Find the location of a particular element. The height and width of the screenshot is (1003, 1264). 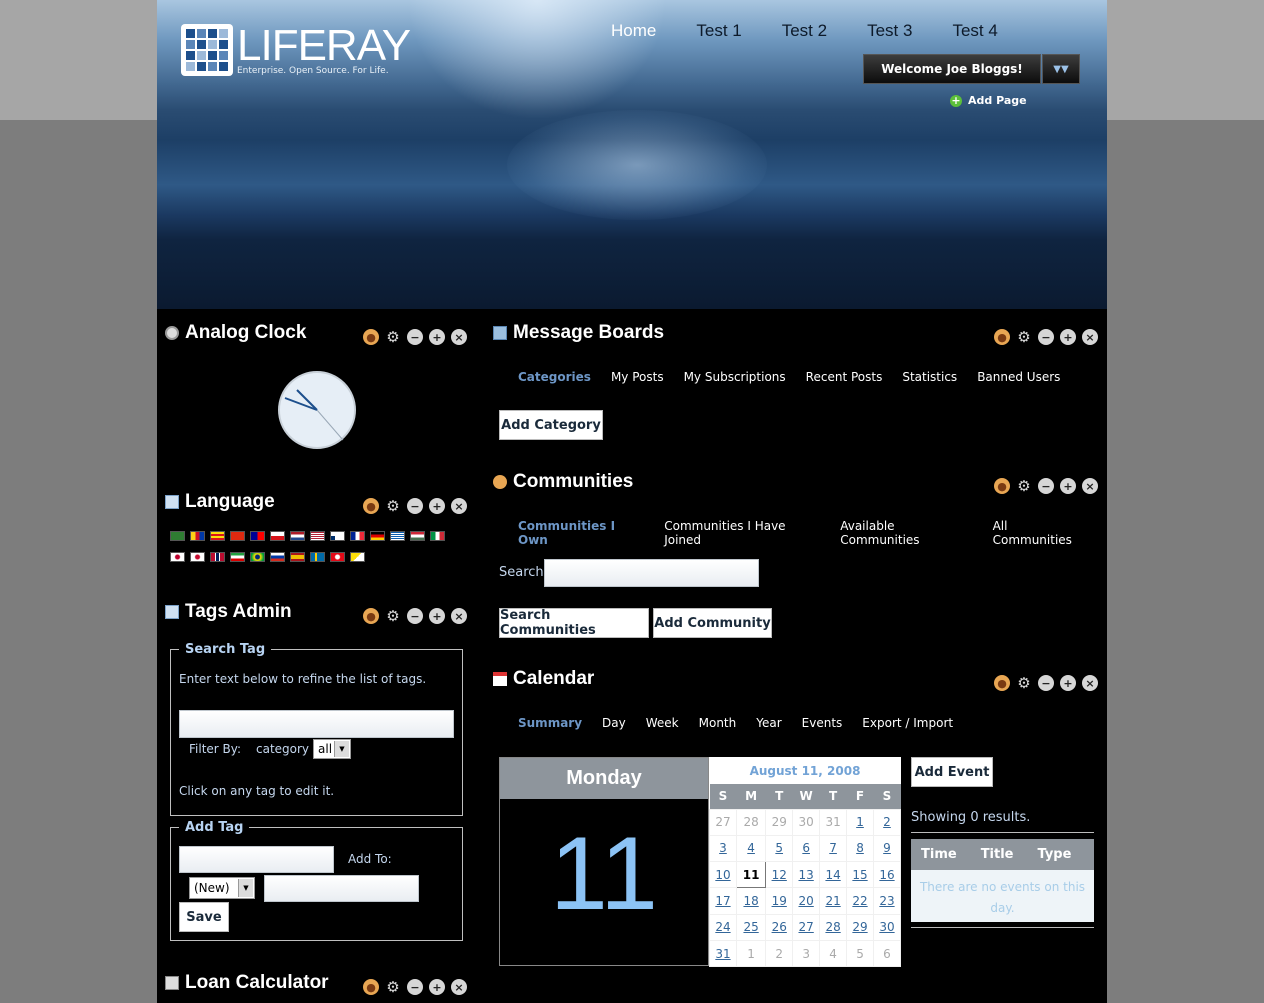

tab-my-posts: My Posts is located at coordinates (637, 377).